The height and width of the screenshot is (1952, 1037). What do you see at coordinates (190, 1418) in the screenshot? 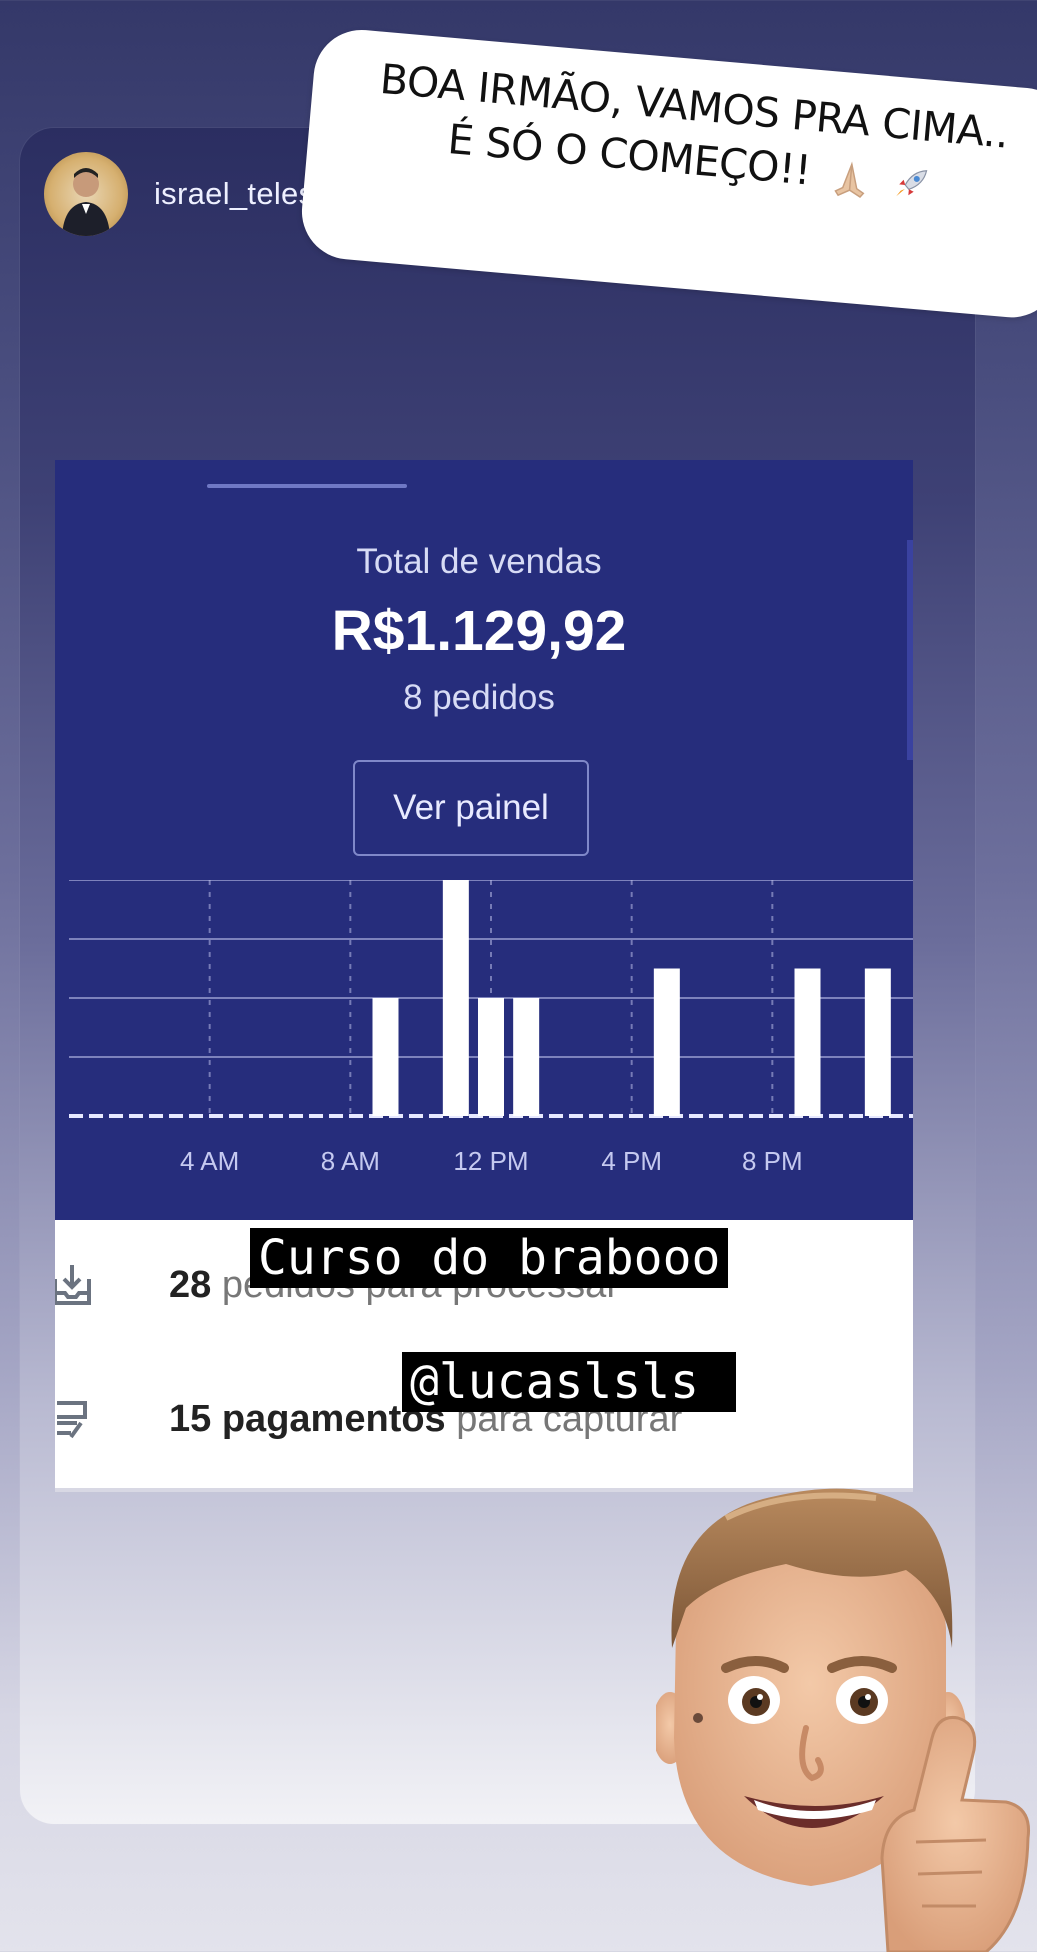
I see `payments-to-capture-count: 15` at bounding box center [190, 1418].